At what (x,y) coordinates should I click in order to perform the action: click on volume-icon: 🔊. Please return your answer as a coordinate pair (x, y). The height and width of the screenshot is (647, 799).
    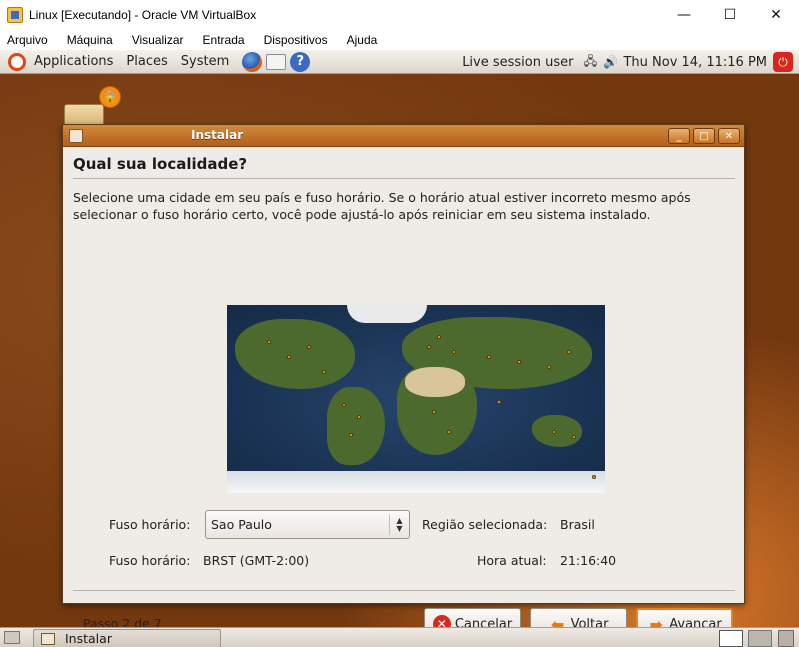
    Looking at the image, I should click on (610, 62).